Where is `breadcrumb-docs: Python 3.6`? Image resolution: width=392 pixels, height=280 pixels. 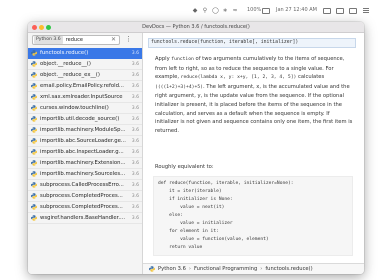 breadcrumb-docs: Python 3.6 is located at coordinates (172, 269).